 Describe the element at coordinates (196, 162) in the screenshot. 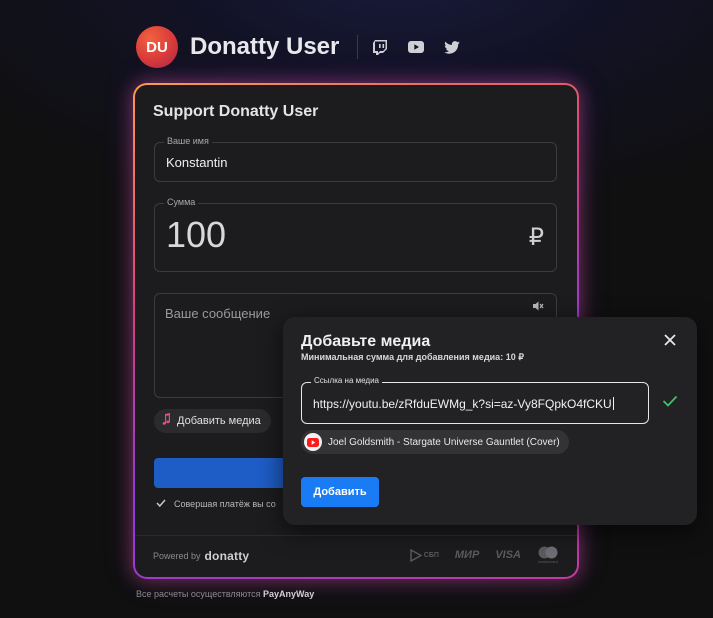

I see `name-value: Konstantin` at that location.